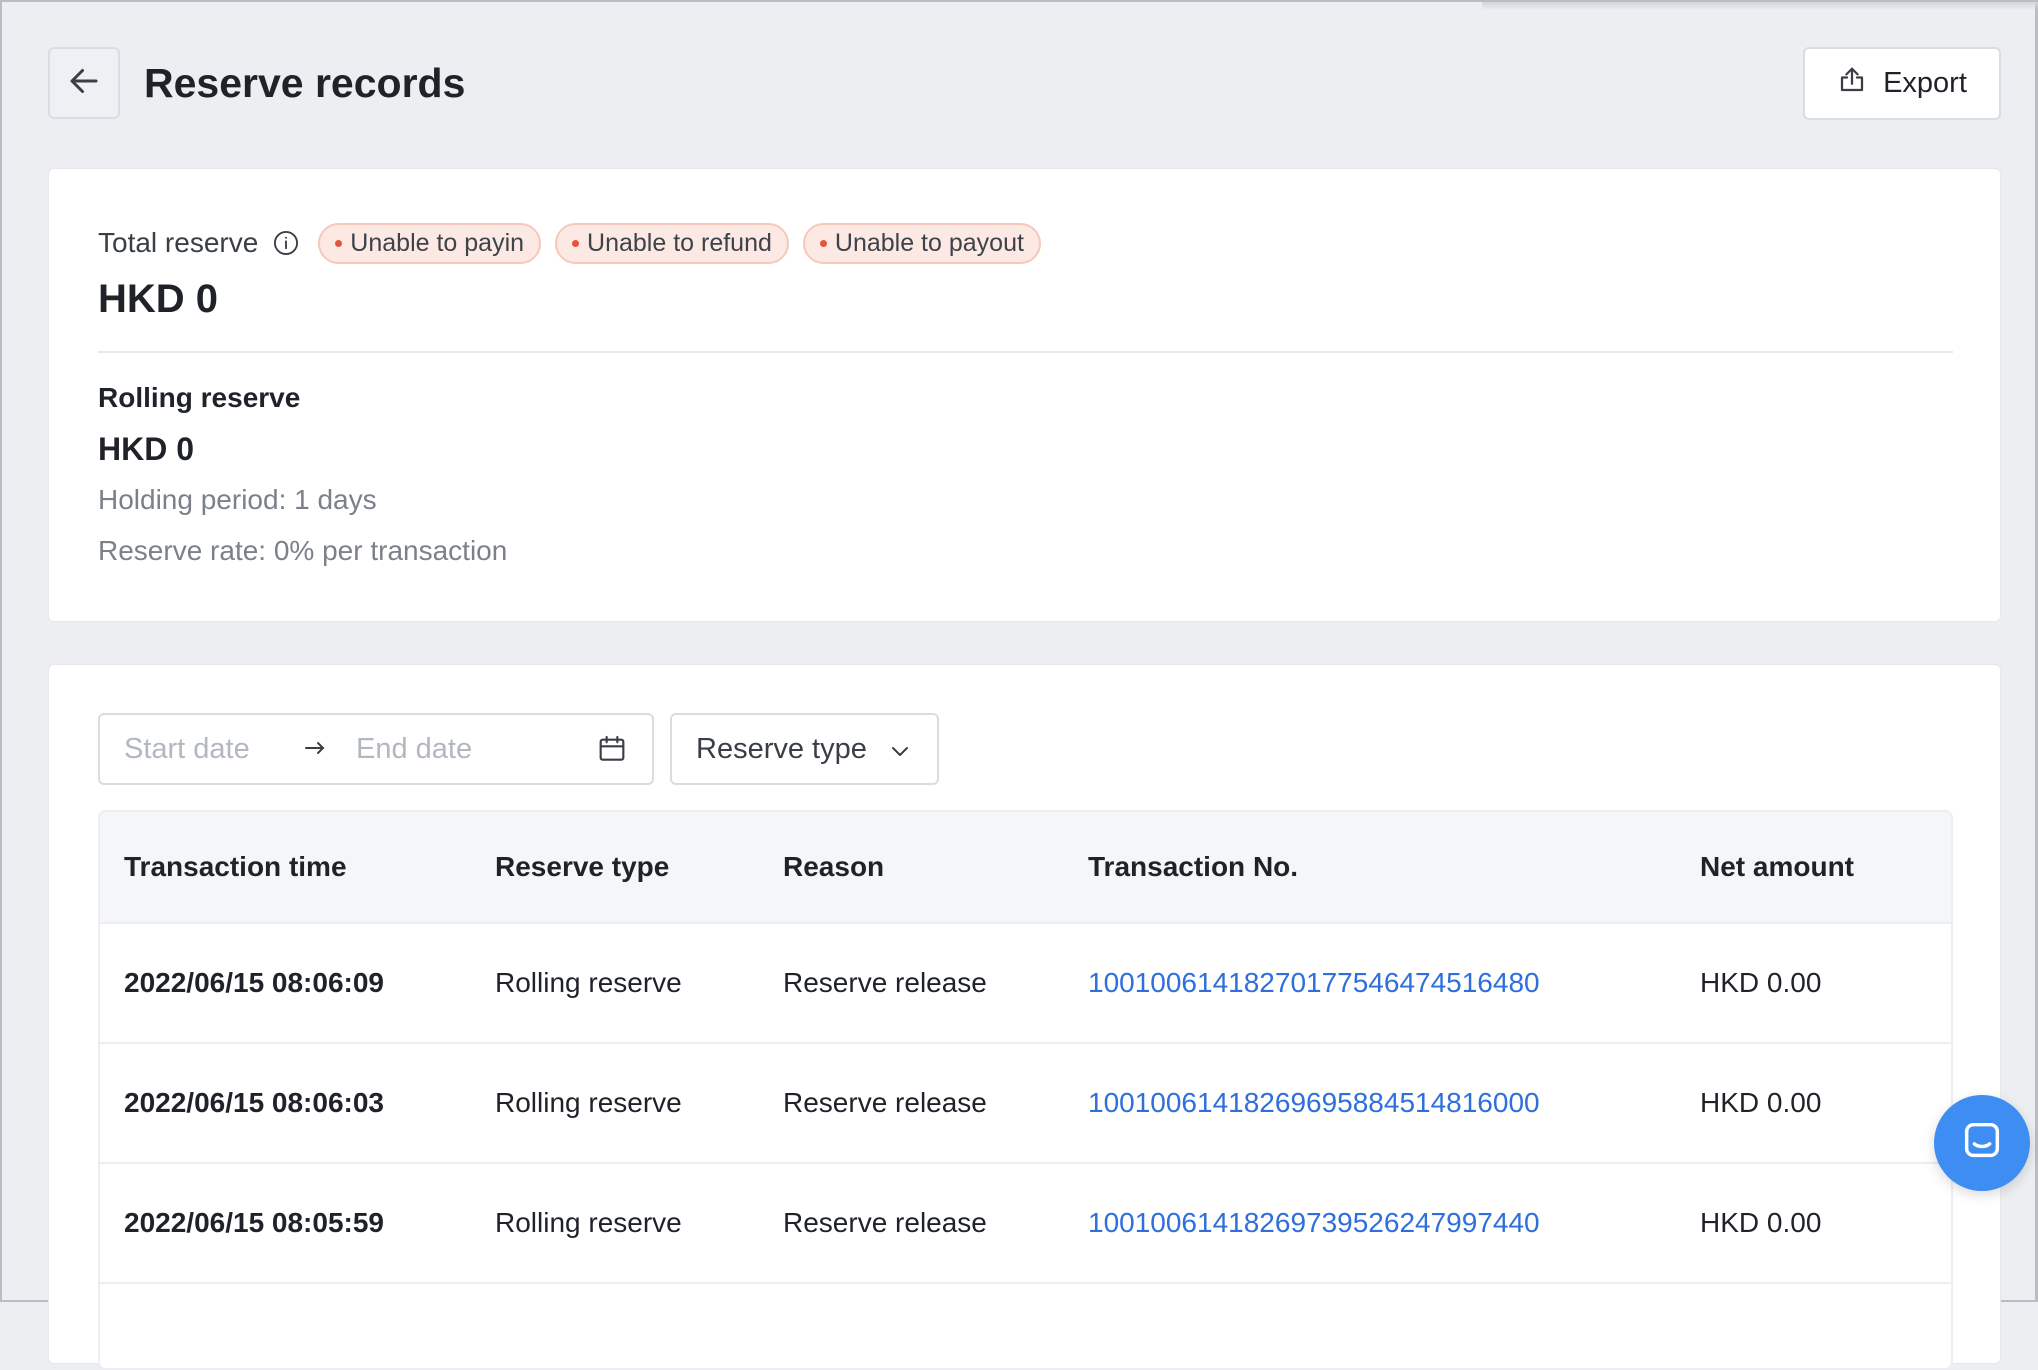 This screenshot has height=1370, width=2038. What do you see at coordinates (1025, 1326) in the screenshot?
I see `table-row` at bounding box center [1025, 1326].